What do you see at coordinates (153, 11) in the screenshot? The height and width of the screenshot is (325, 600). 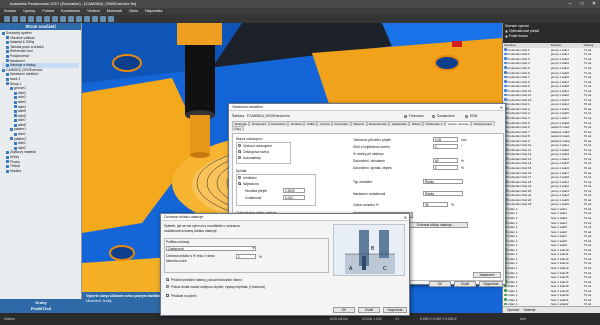 I see `menu-help: Nápověda` at bounding box center [153, 11].